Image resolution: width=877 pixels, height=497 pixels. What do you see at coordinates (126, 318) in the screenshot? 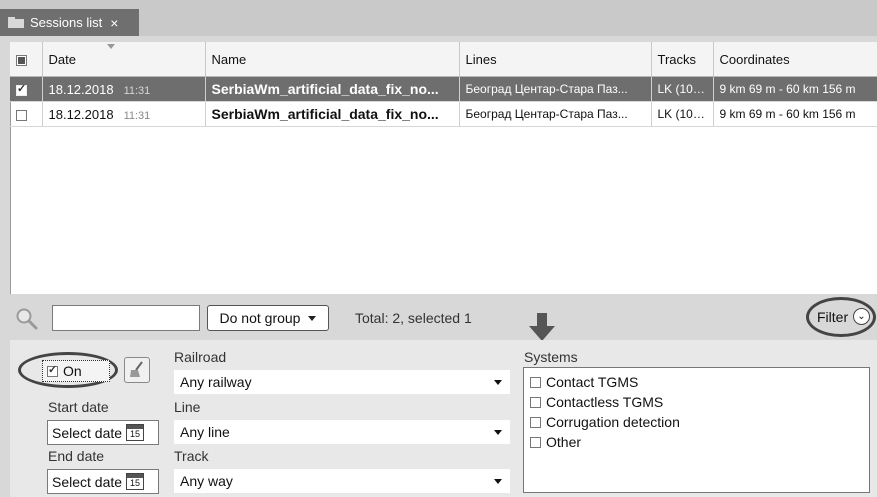
I see `search-input` at bounding box center [126, 318].